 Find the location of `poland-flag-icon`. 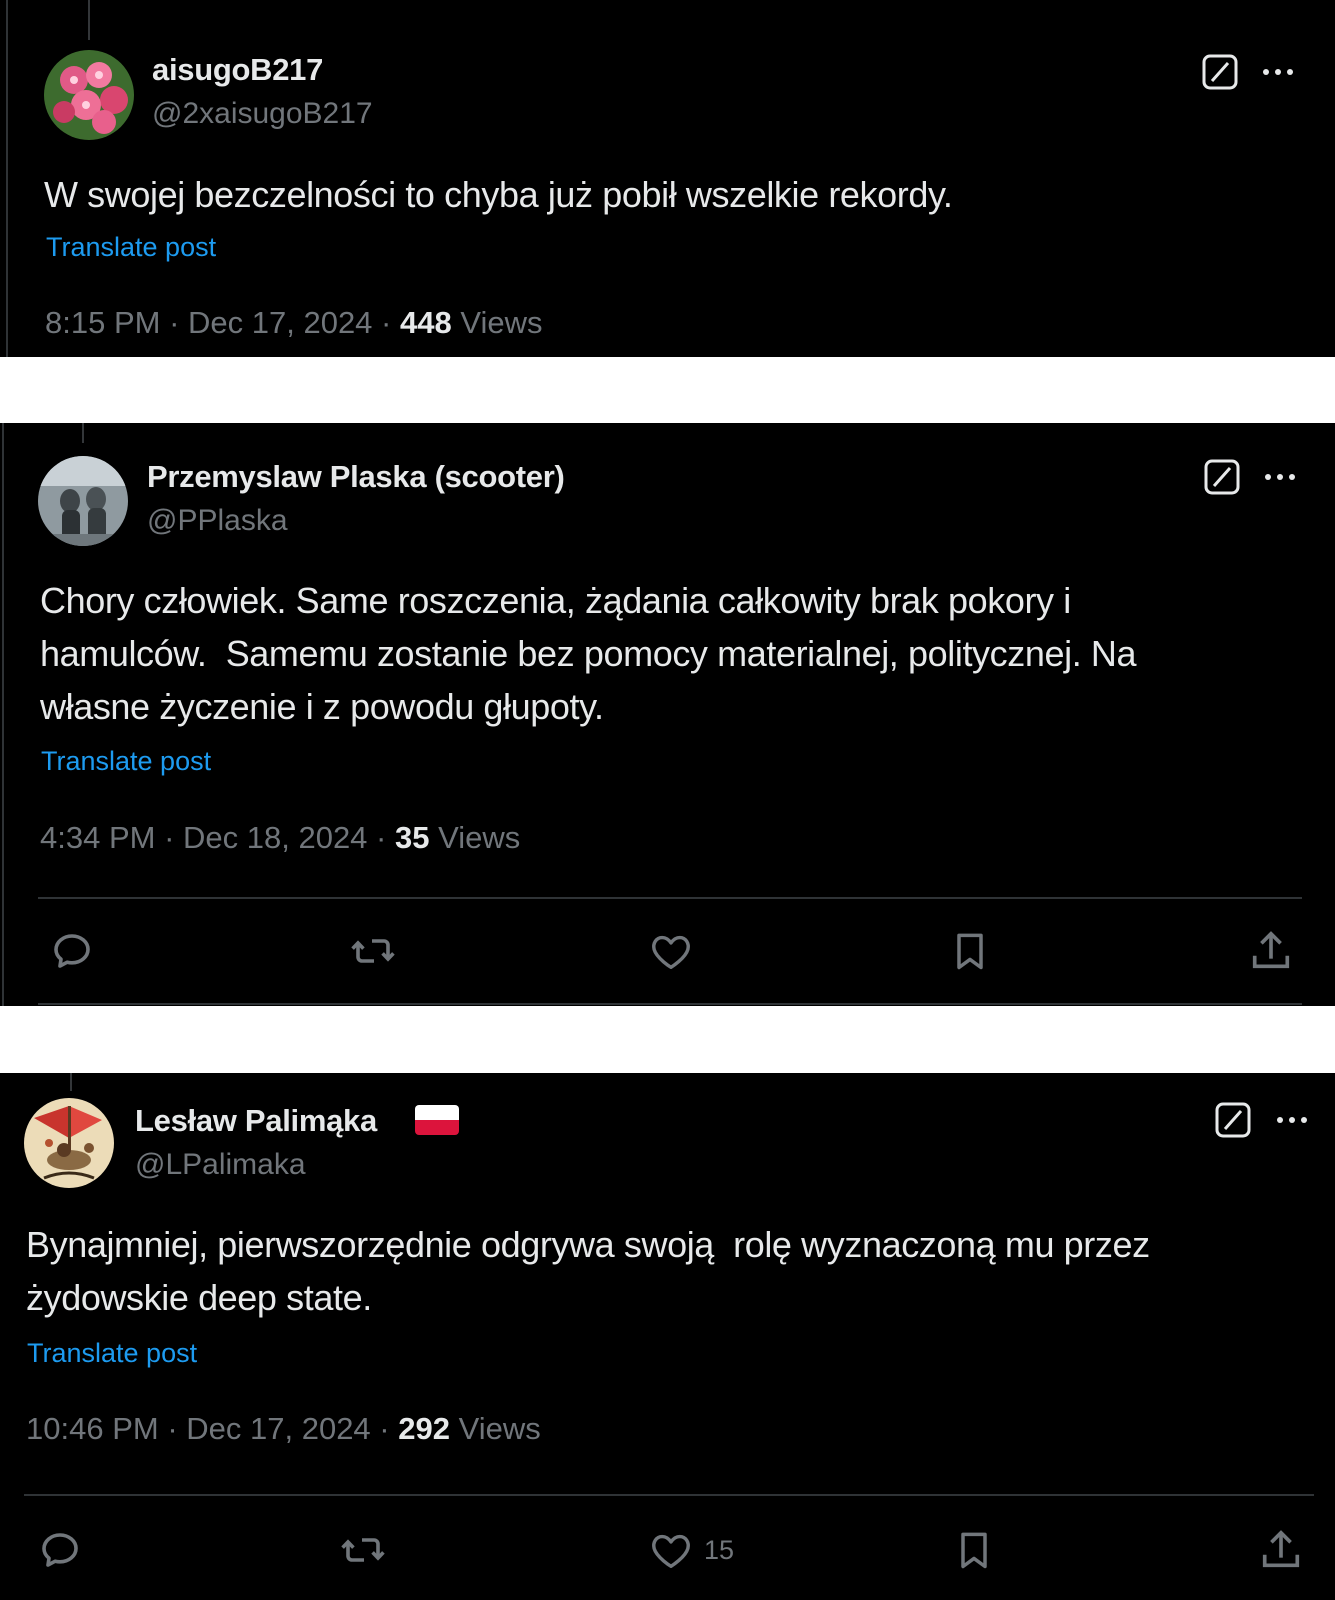

poland-flag-icon is located at coordinates (437, 1120).